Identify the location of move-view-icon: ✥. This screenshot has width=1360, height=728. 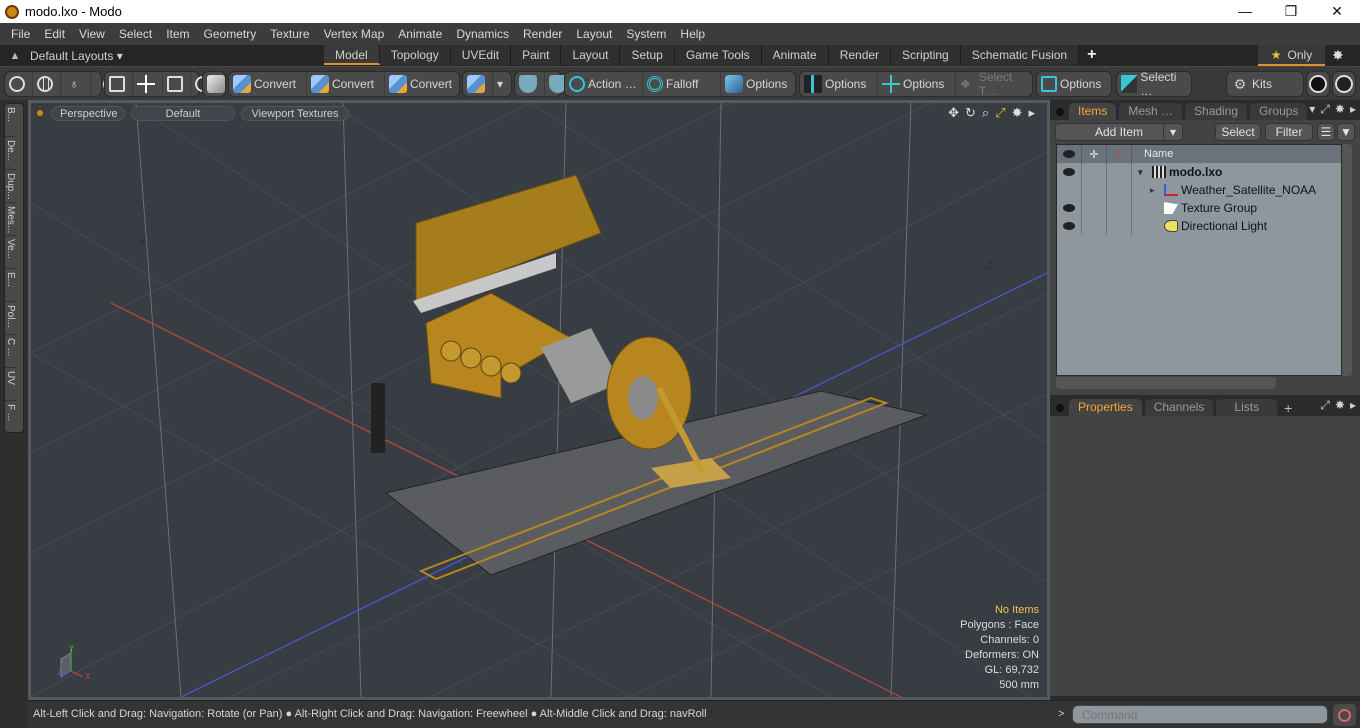
(953, 113).